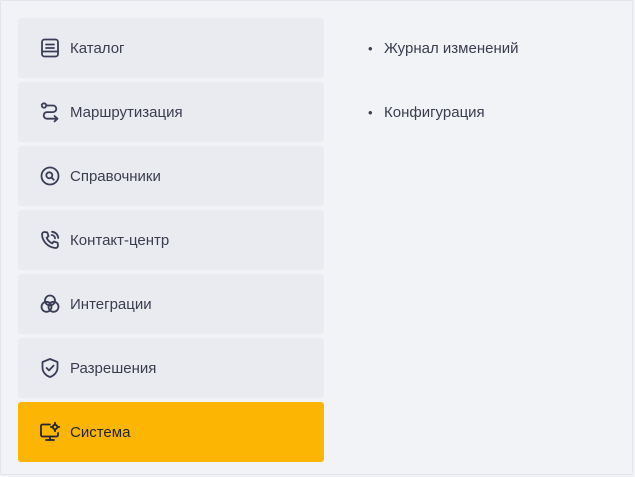 The height and width of the screenshot is (477, 635). I want to click on submenu-item-label: Конфигурация, so click(434, 112).